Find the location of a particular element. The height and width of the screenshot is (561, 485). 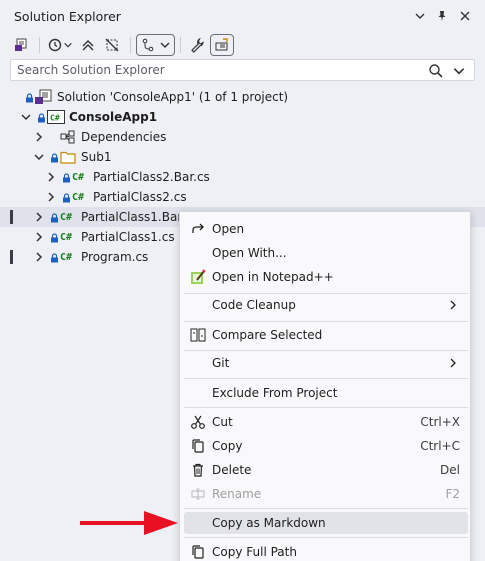

solution-icon is located at coordinates (43, 96).